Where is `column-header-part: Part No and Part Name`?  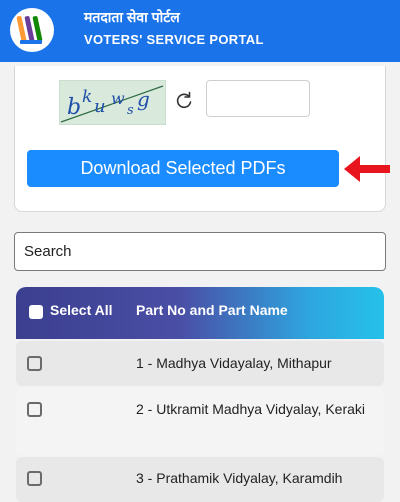 column-header-part: Part No and Part Name is located at coordinates (212, 310).